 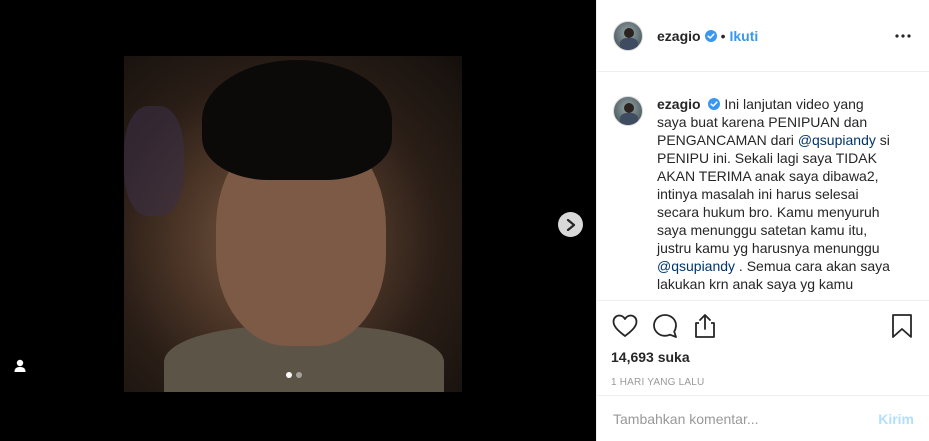 I want to click on carousel-next-button, so click(x=570, y=224).